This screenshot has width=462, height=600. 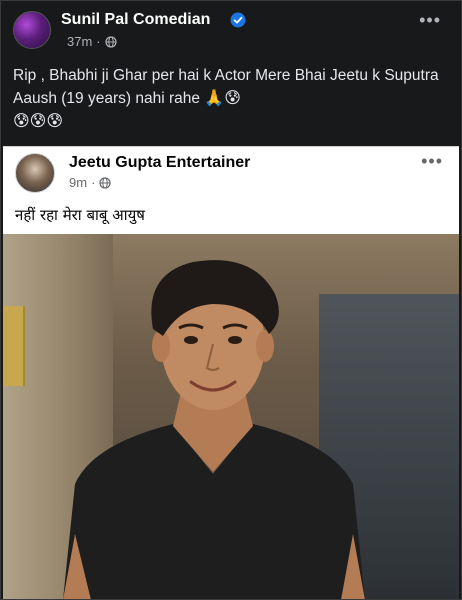 What do you see at coordinates (222, 97) in the screenshot?
I see `post-text-emojis: 🙏😰` at bounding box center [222, 97].